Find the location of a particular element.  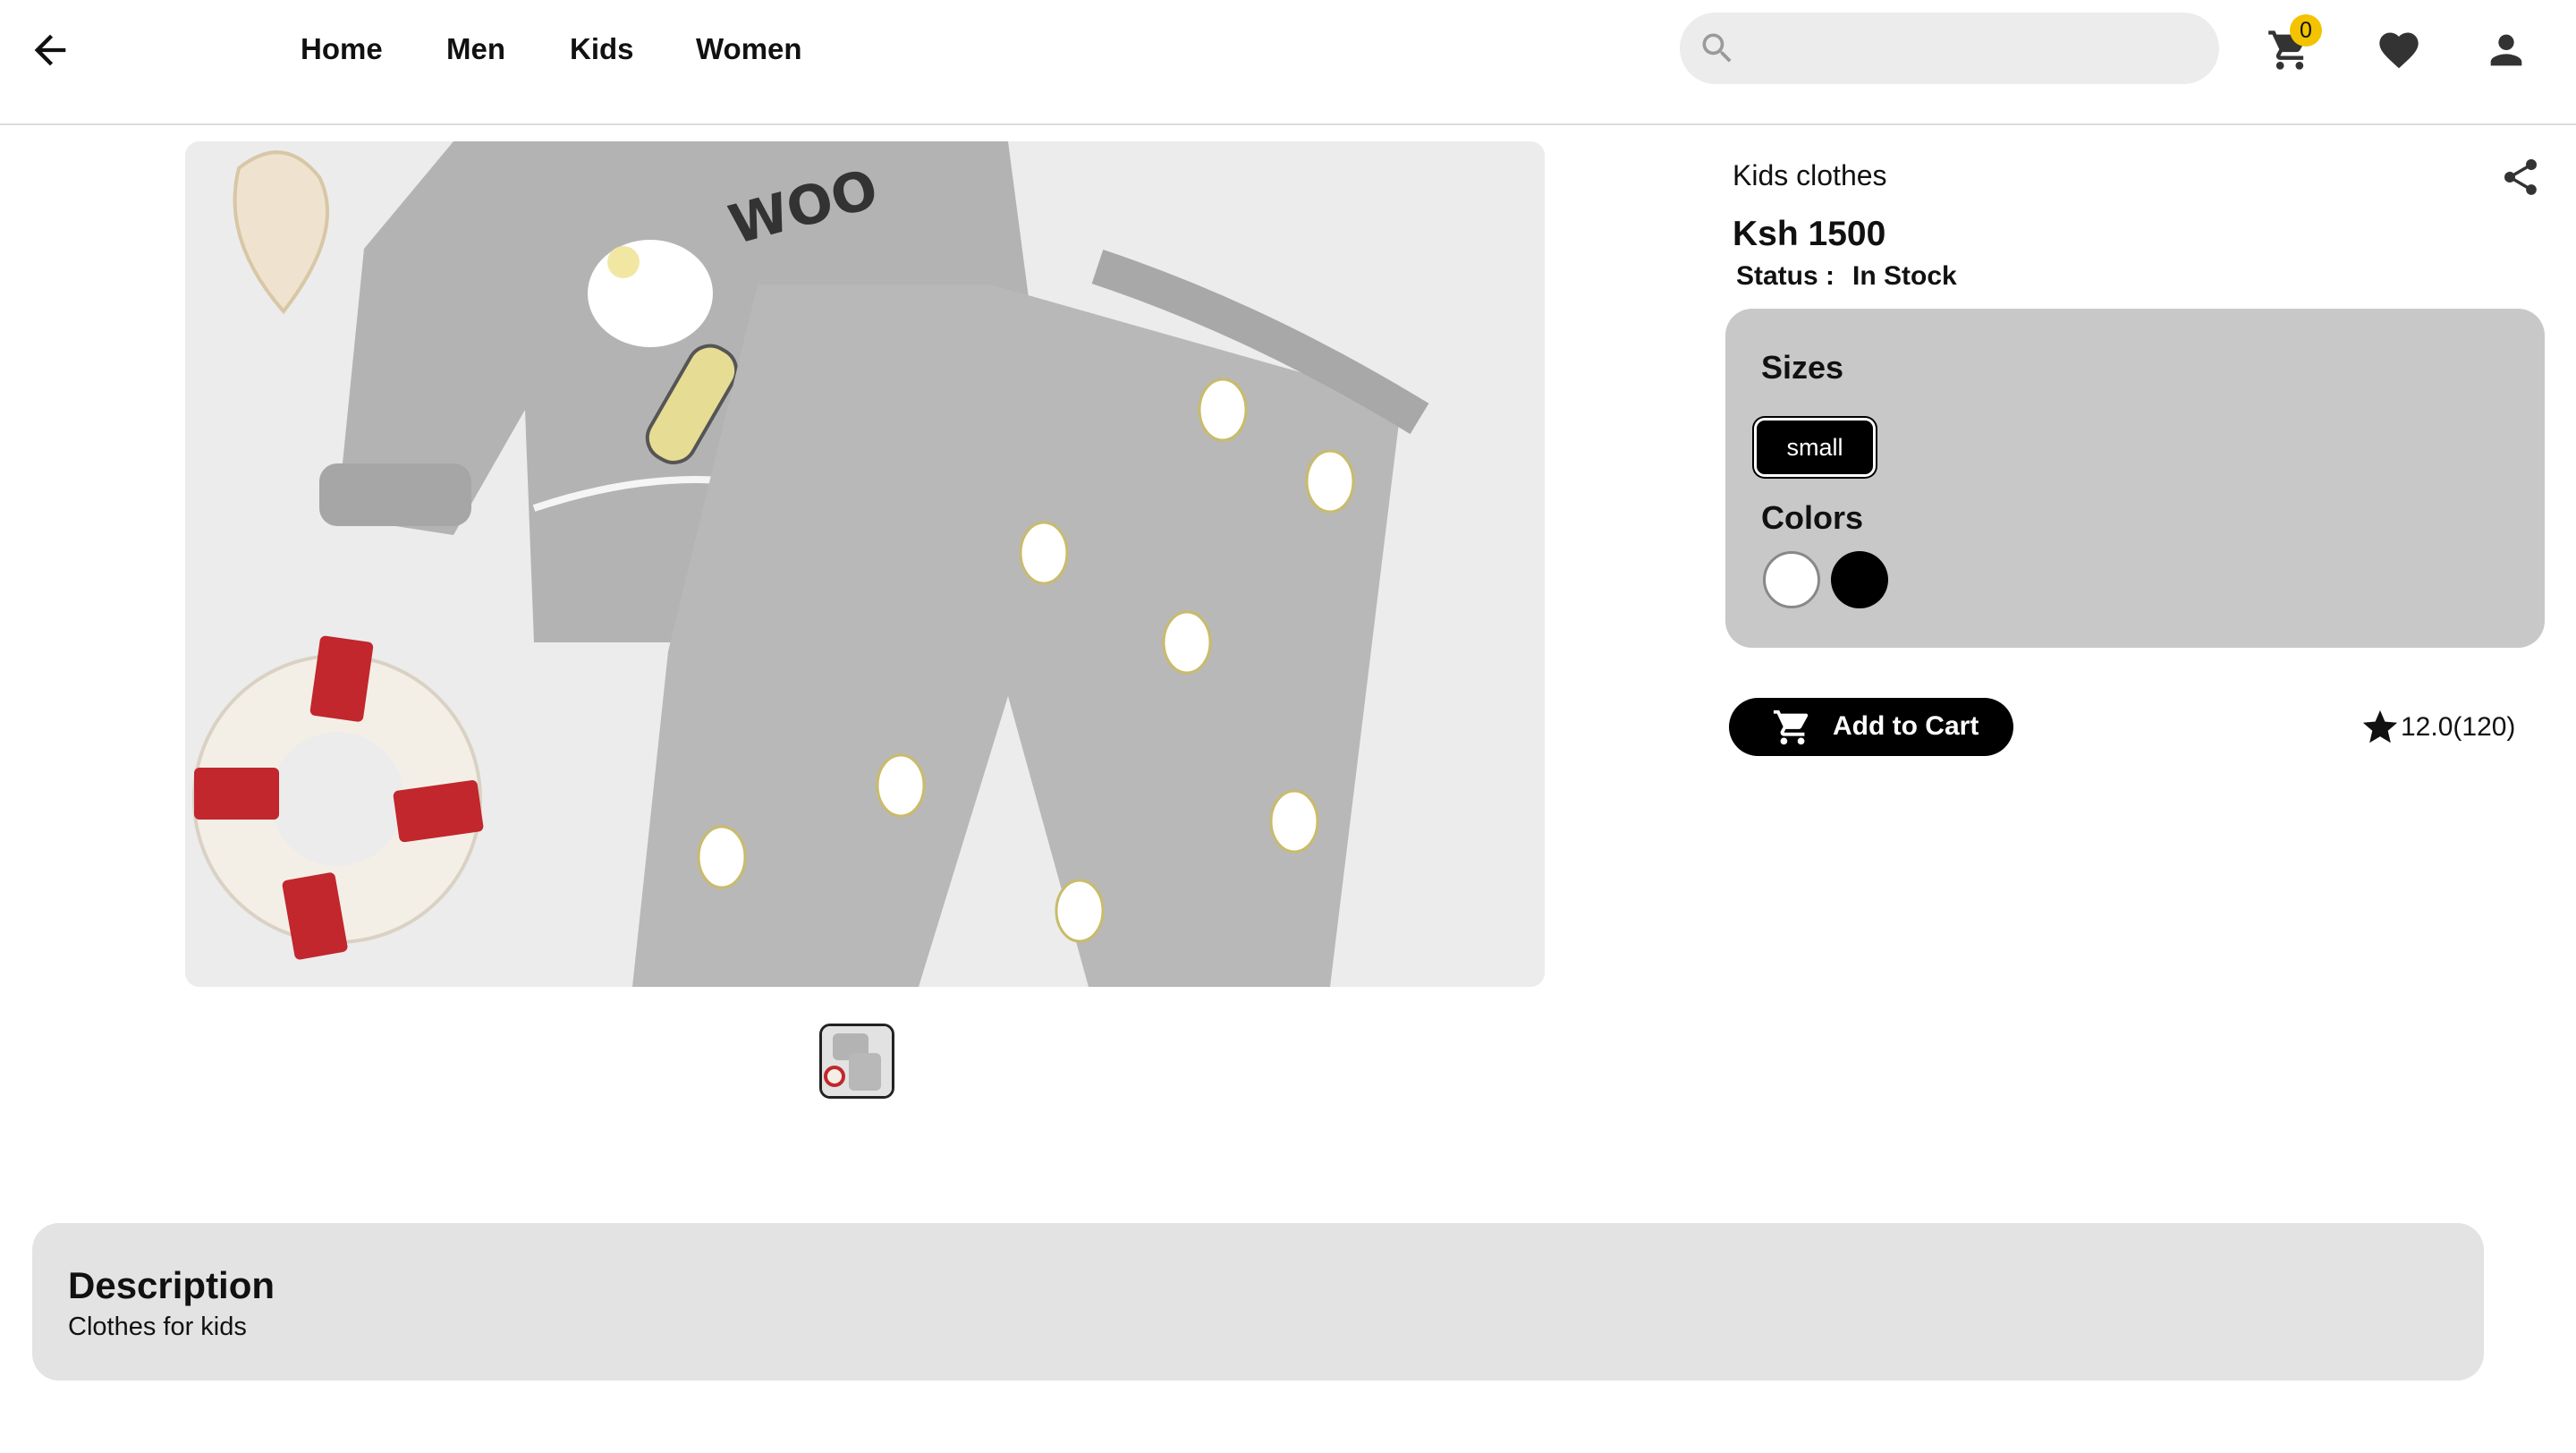

add-to-cart-button: Add to Cart is located at coordinates (1871, 727).